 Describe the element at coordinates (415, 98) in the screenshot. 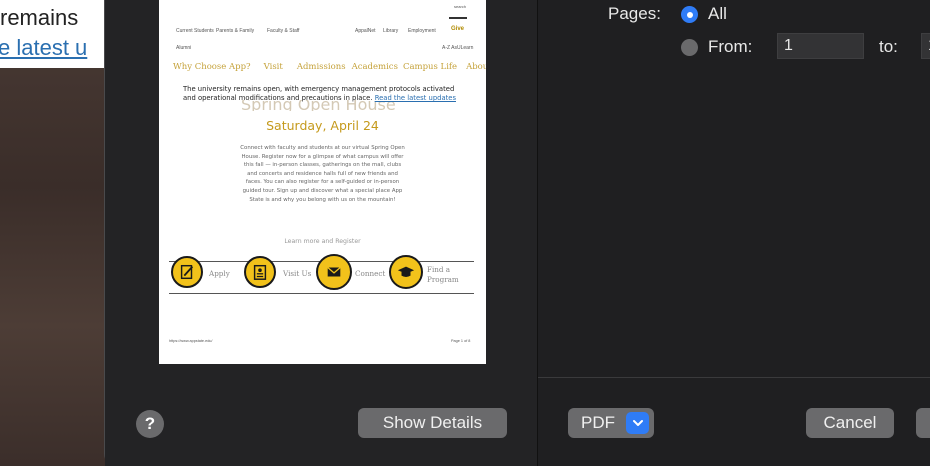

I see `notice-link: Read the latest updates` at that location.